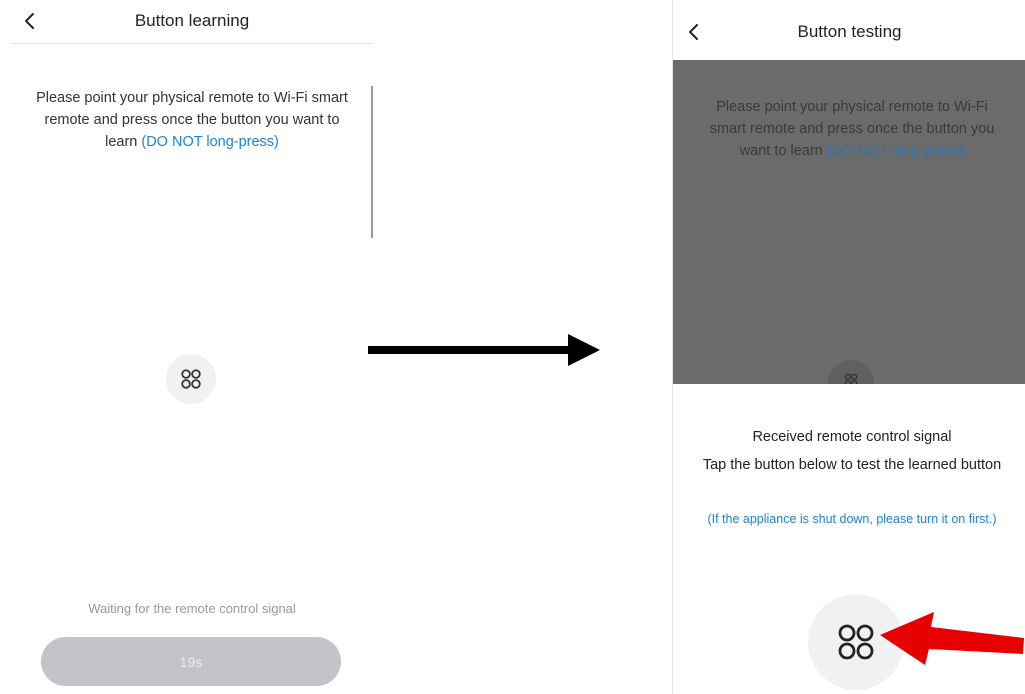 The width and height of the screenshot is (1025, 694). I want to click on red-arrow-icon, so click(952, 638).